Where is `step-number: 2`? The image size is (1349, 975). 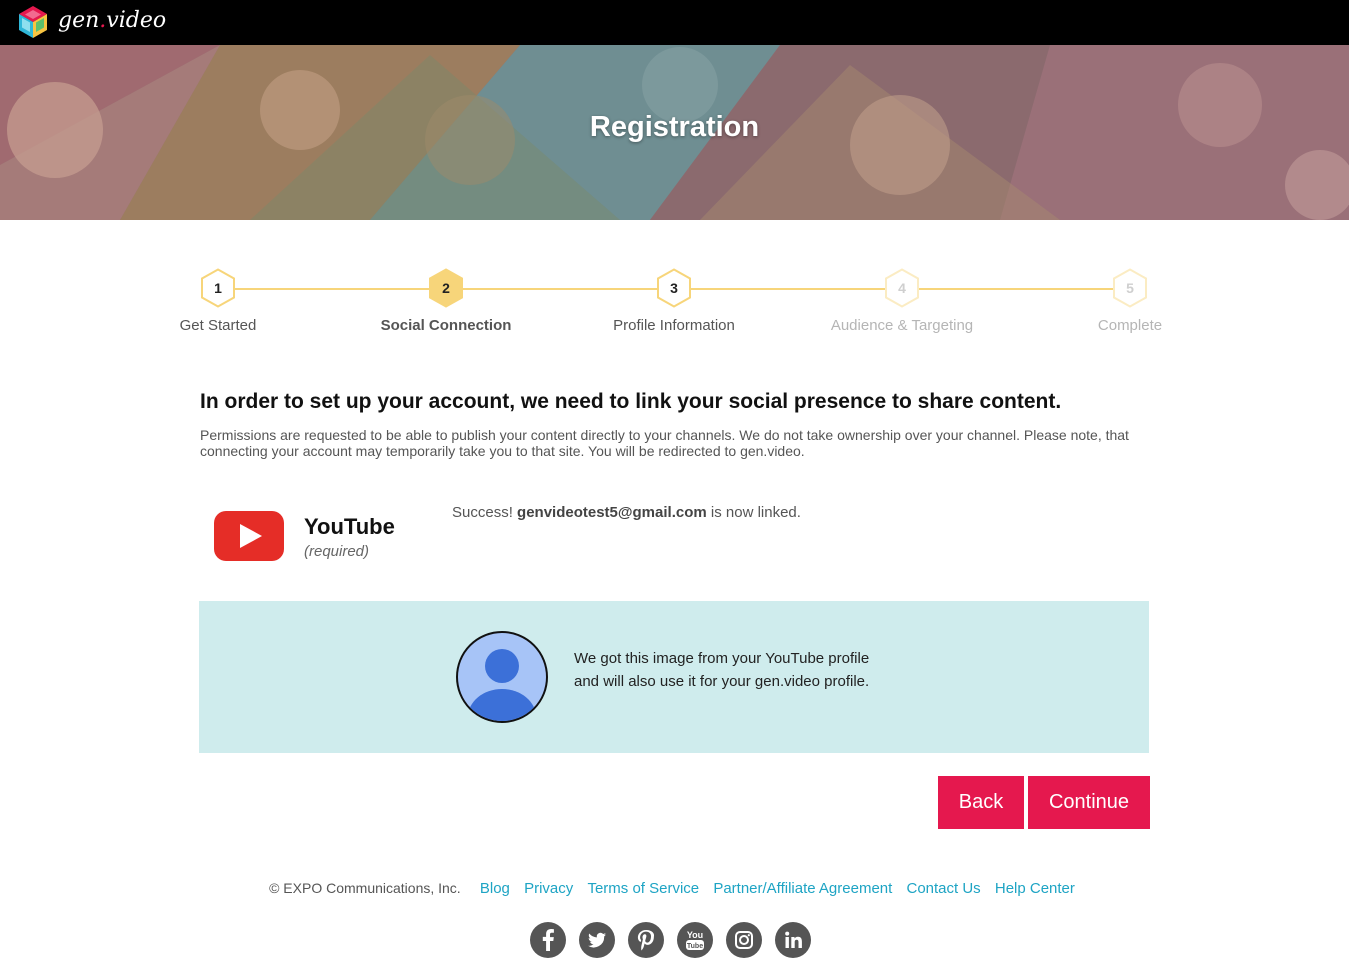
step-number: 2 is located at coordinates (446, 288).